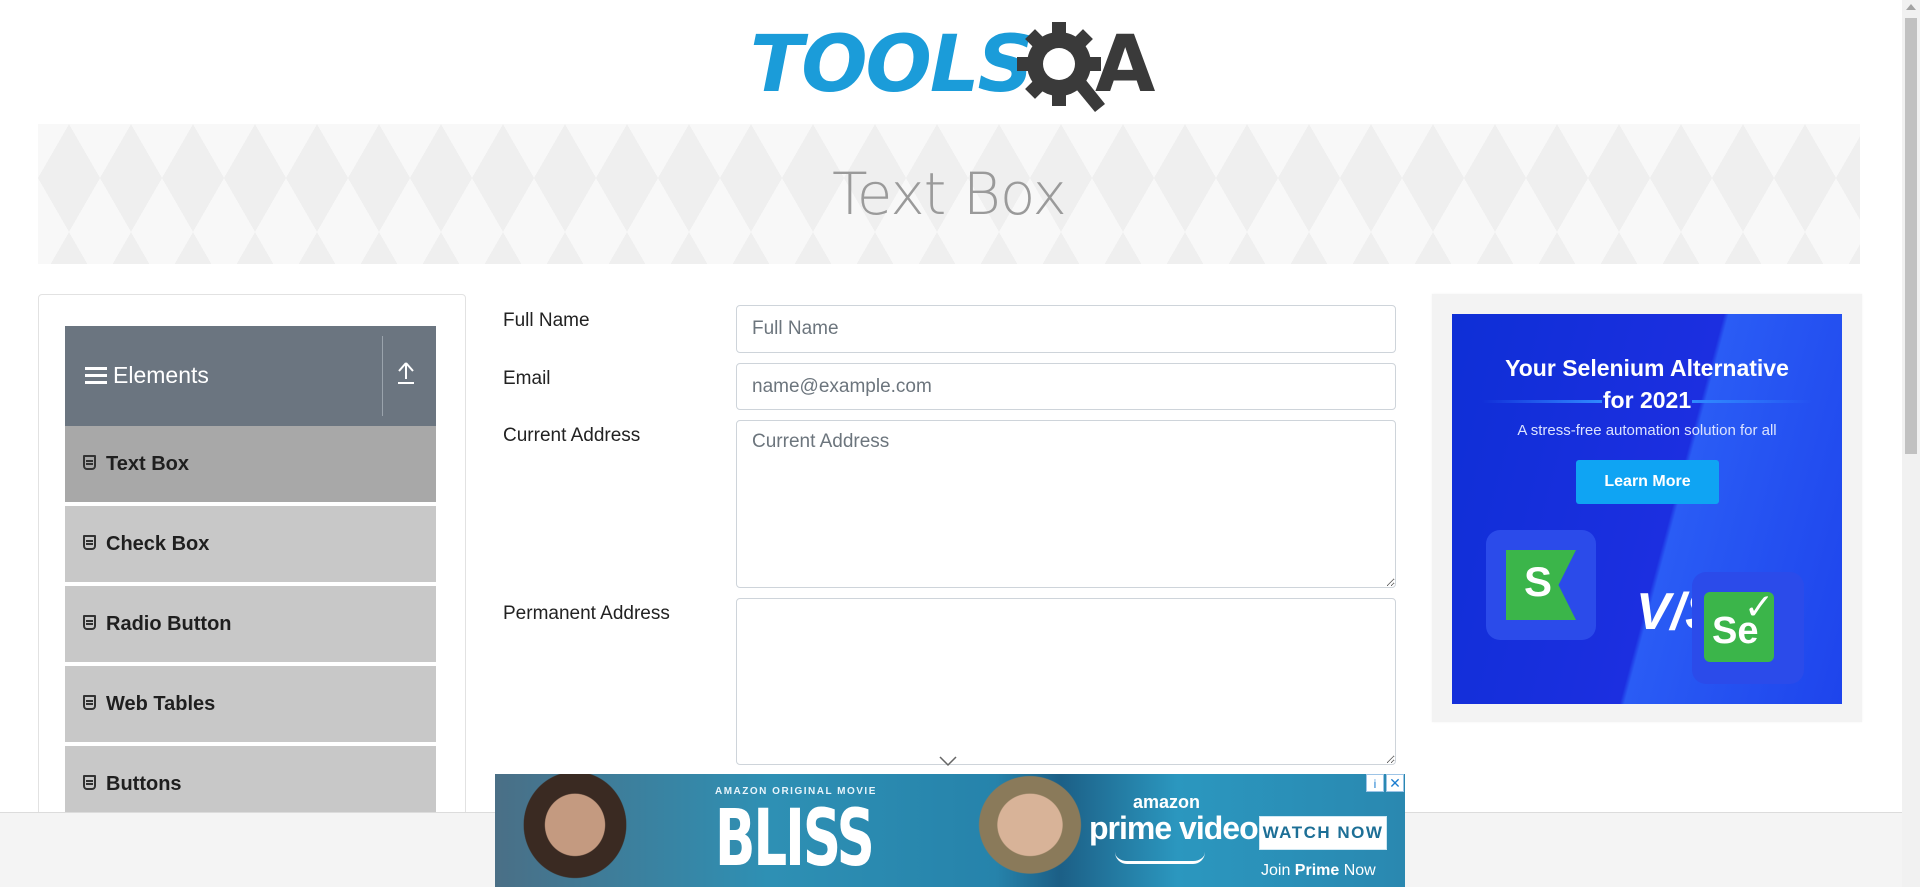 The width and height of the screenshot is (1920, 887). I want to click on hamburger-icon, so click(96, 375).